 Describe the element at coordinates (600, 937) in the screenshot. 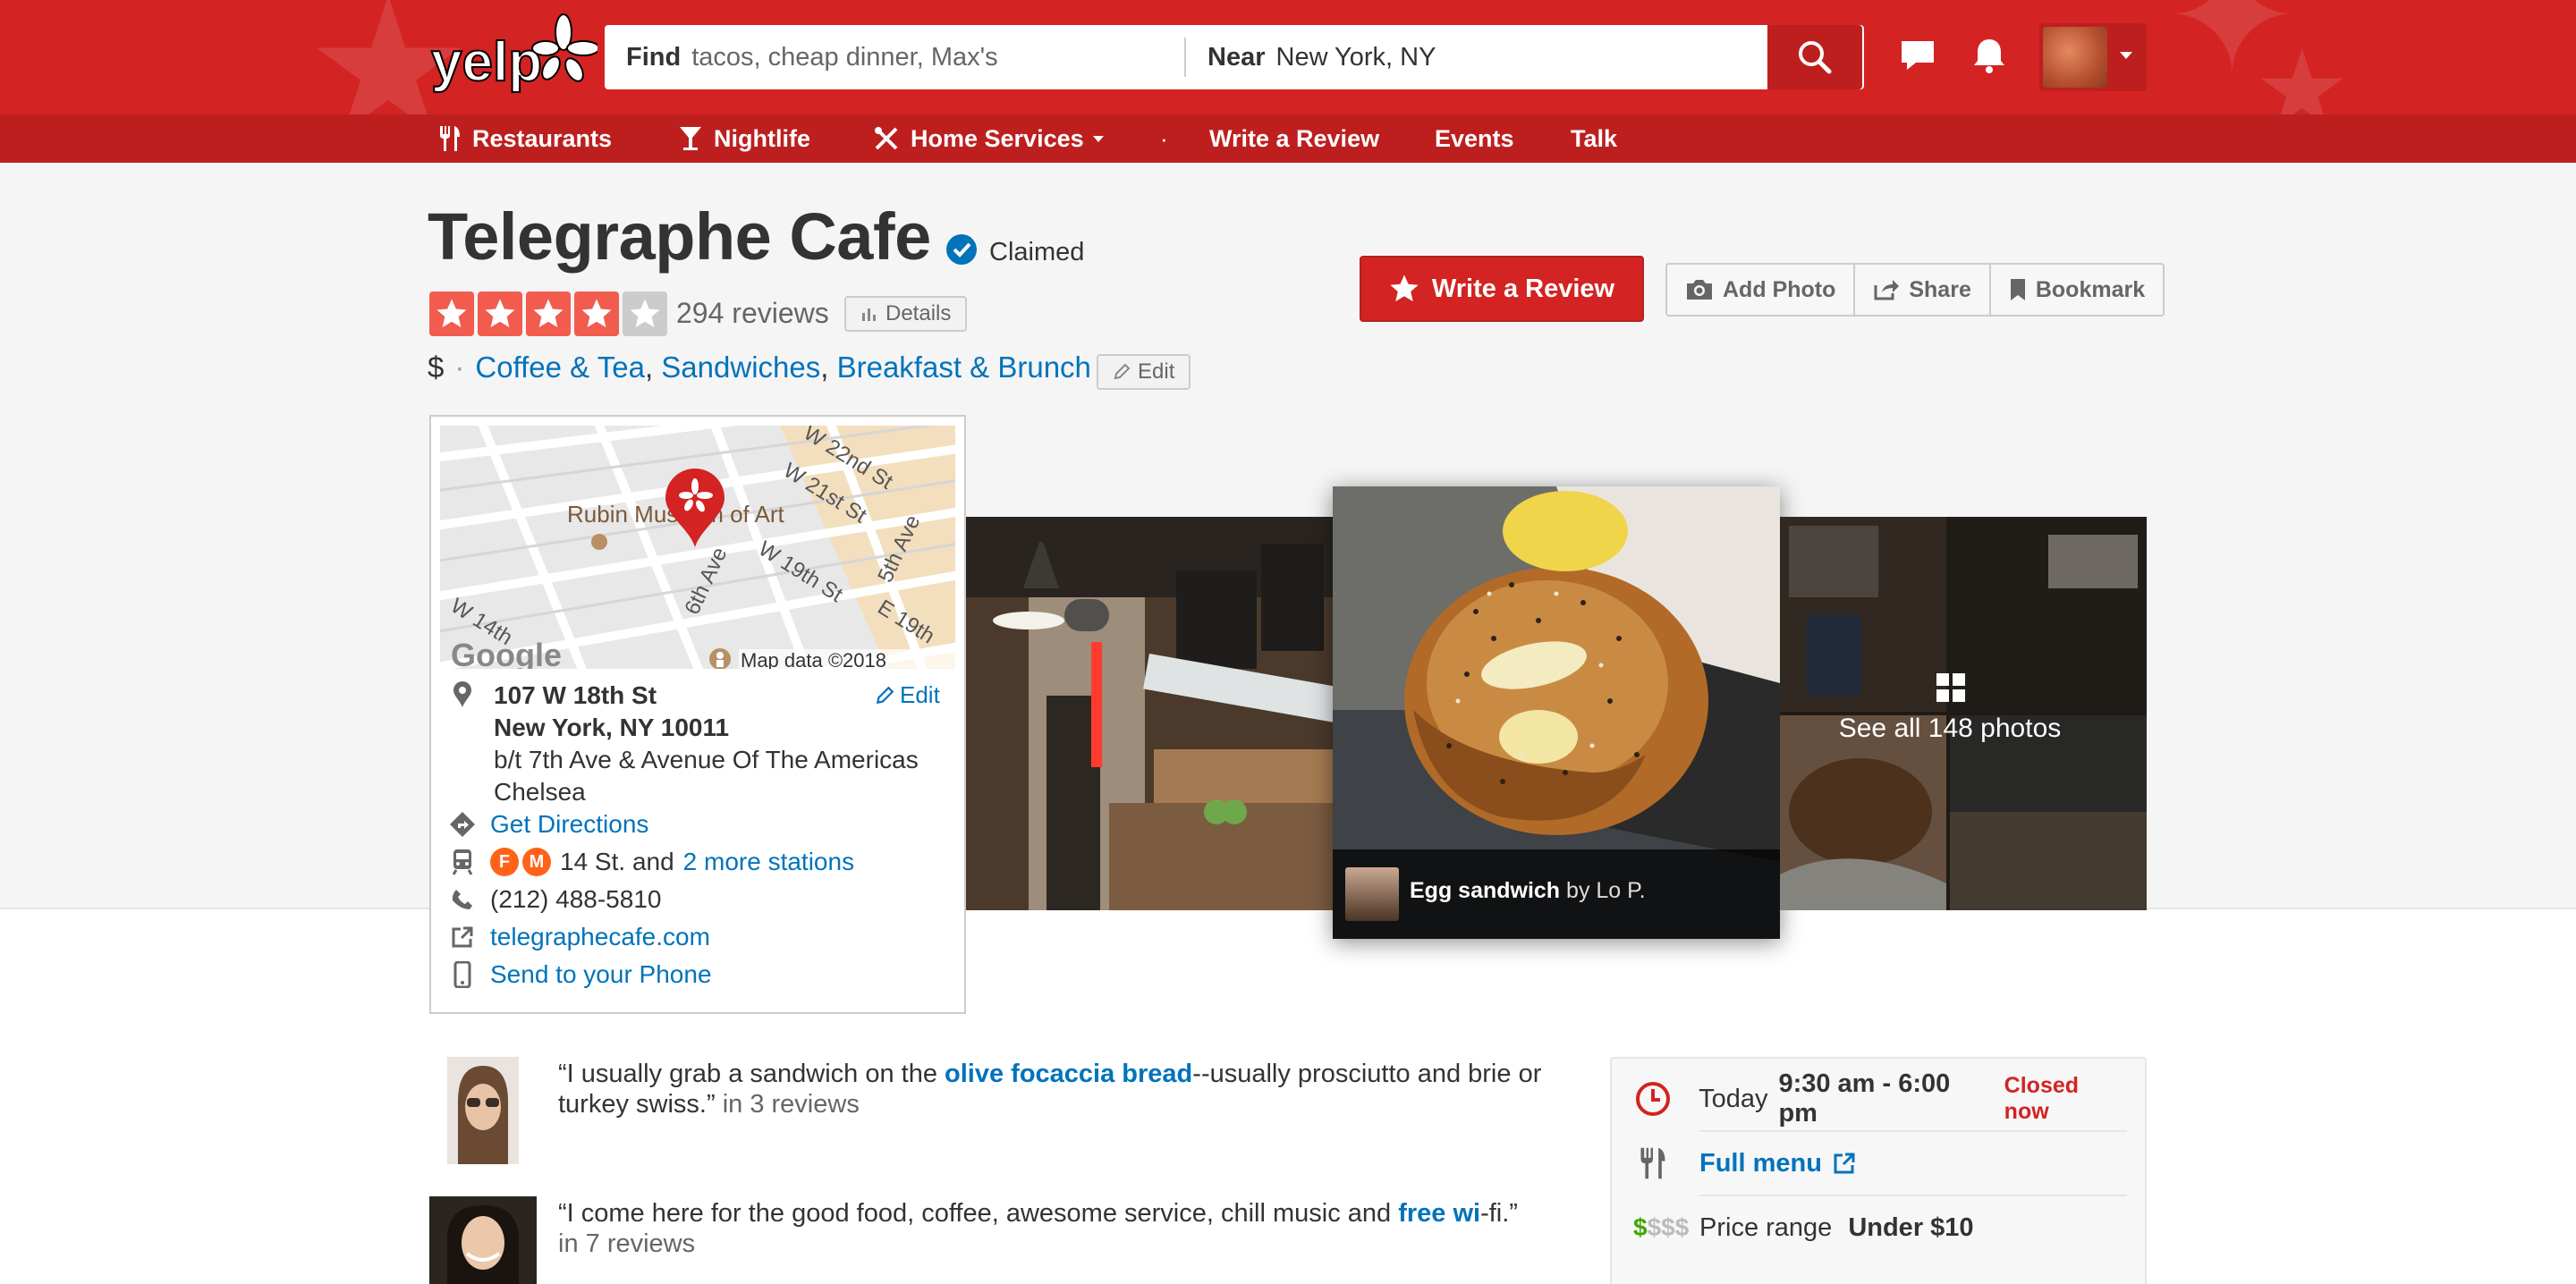

I see `website-link: telegraphecafe.com` at that location.